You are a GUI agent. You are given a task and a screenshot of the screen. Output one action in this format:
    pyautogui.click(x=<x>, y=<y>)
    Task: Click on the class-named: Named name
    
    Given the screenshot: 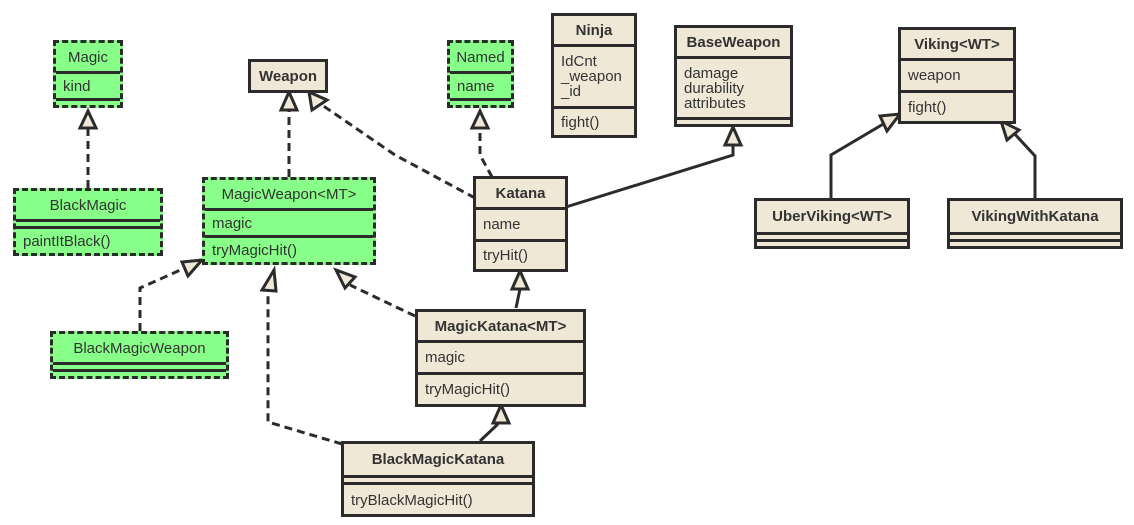 What is the action you would take?
    pyautogui.click(x=480, y=74)
    